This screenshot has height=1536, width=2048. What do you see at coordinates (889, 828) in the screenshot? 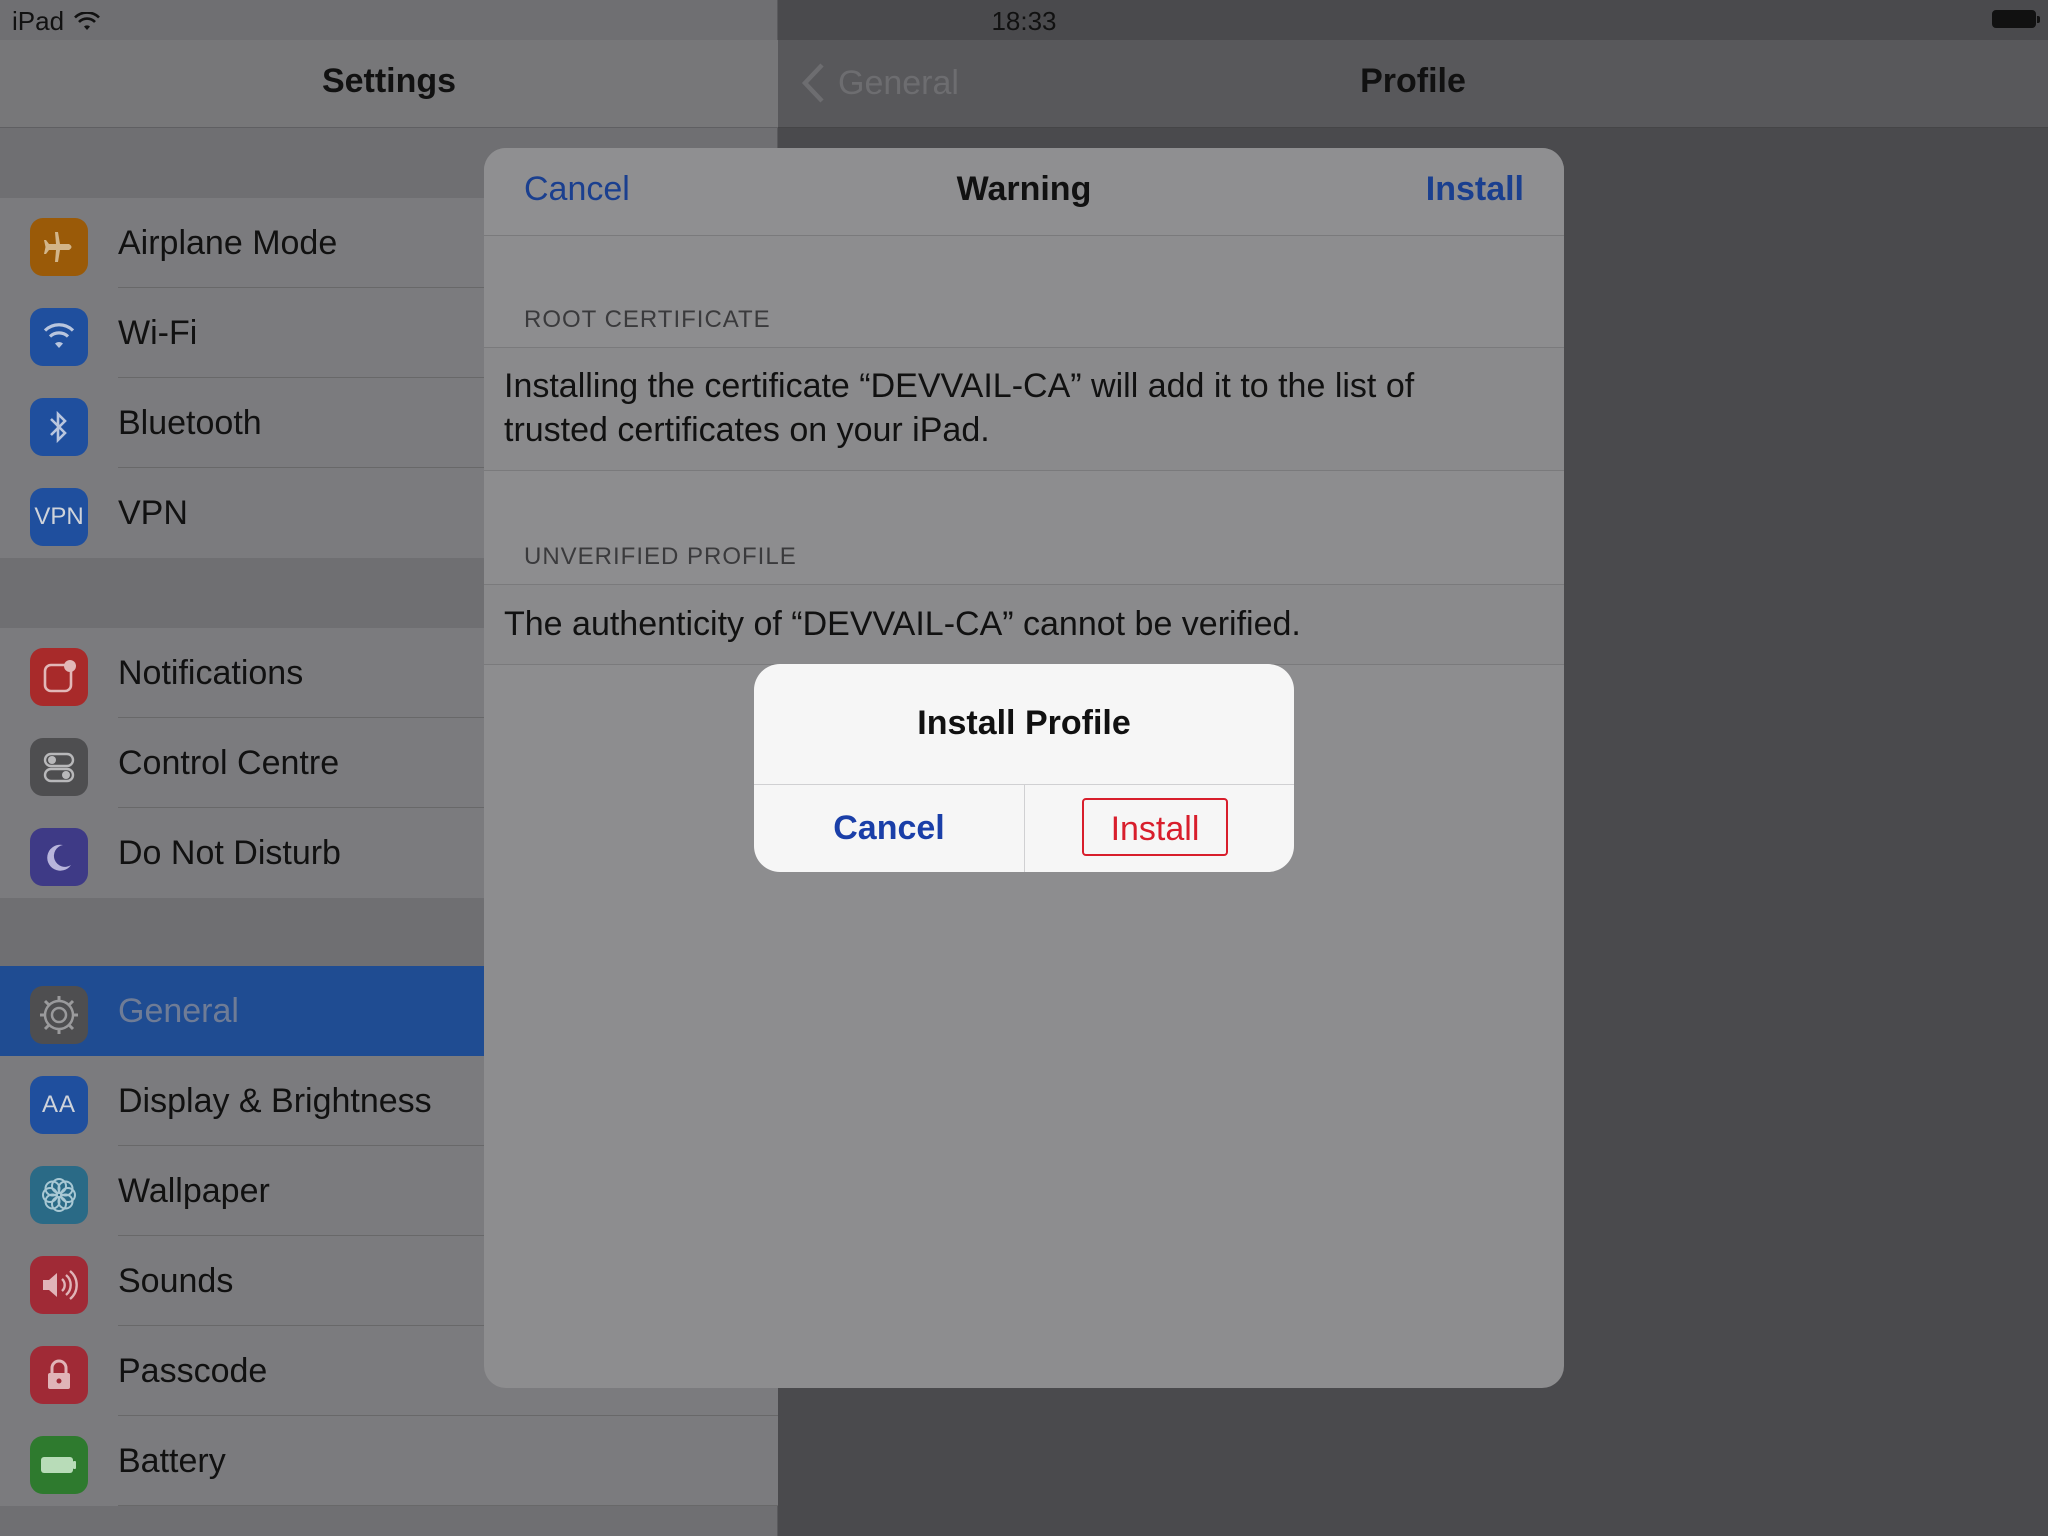
I see `alert-cancel-button: Cancel` at bounding box center [889, 828].